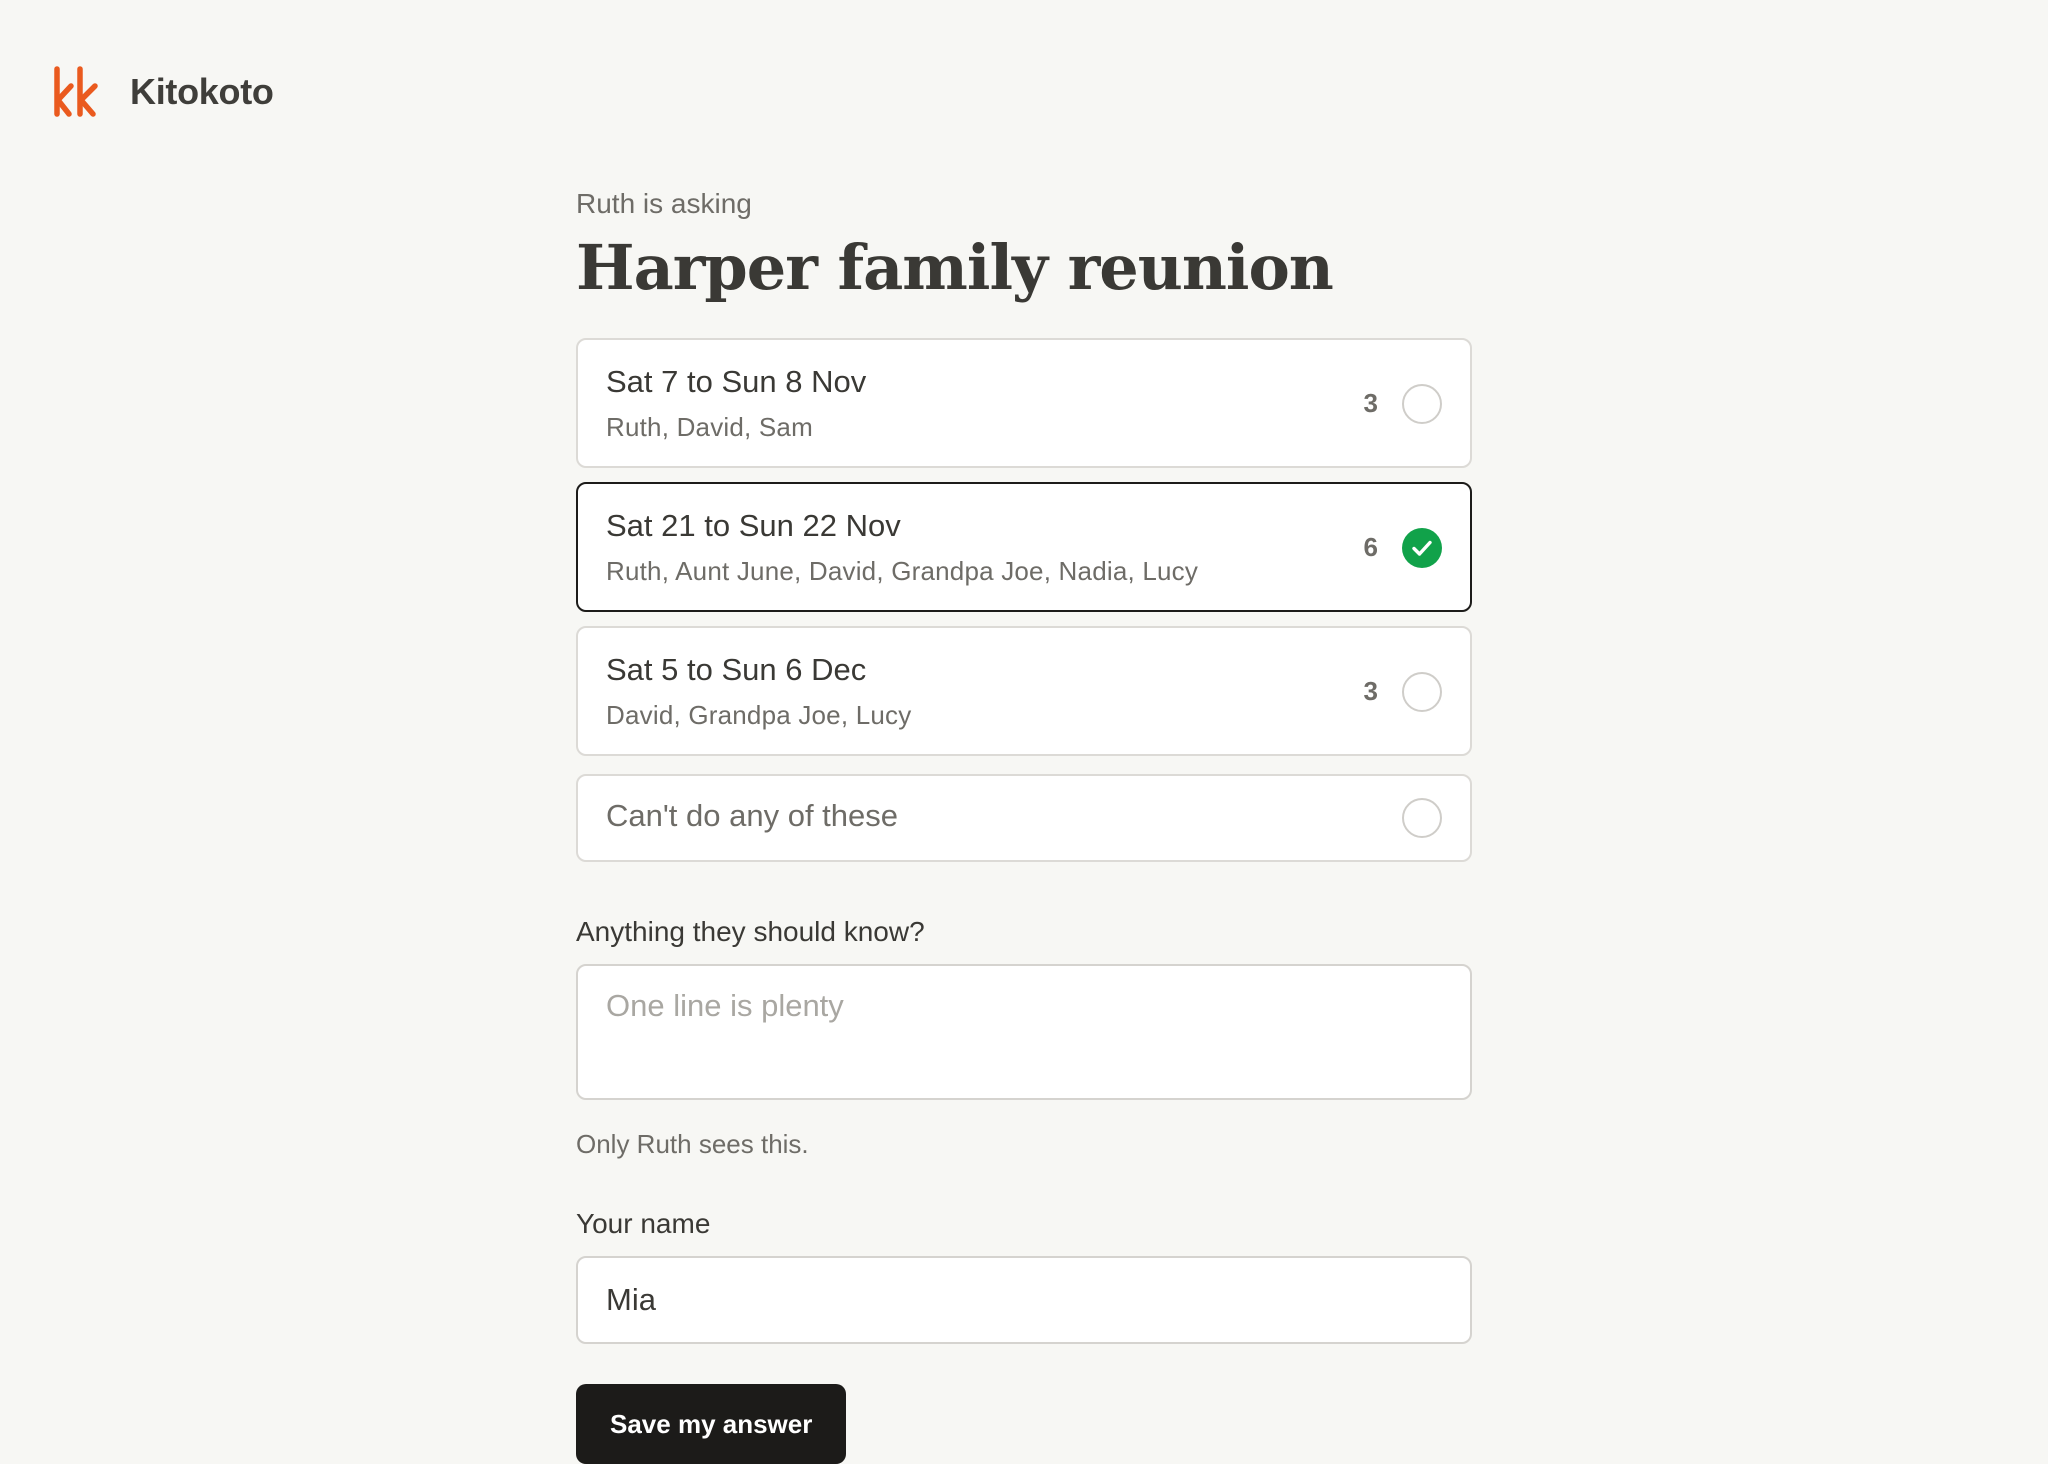  What do you see at coordinates (736, 669) in the screenshot?
I see `option-date: Sat 5 to Sun 6 Dec` at bounding box center [736, 669].